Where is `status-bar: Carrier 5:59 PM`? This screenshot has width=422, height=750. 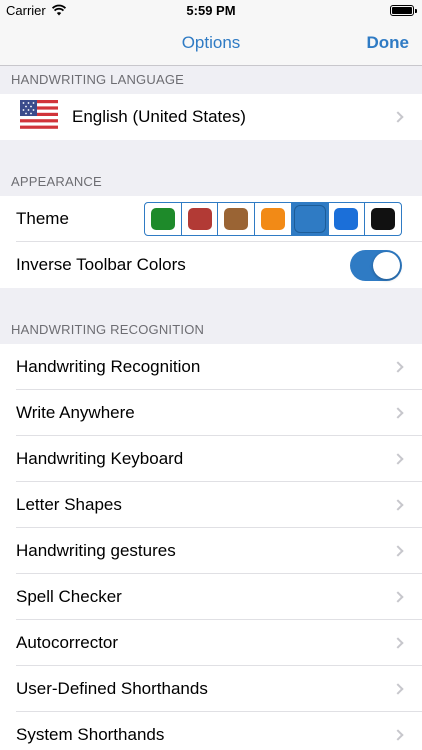
status-bar: Carrier 5:59 PM is located at coordinates (211, 11).